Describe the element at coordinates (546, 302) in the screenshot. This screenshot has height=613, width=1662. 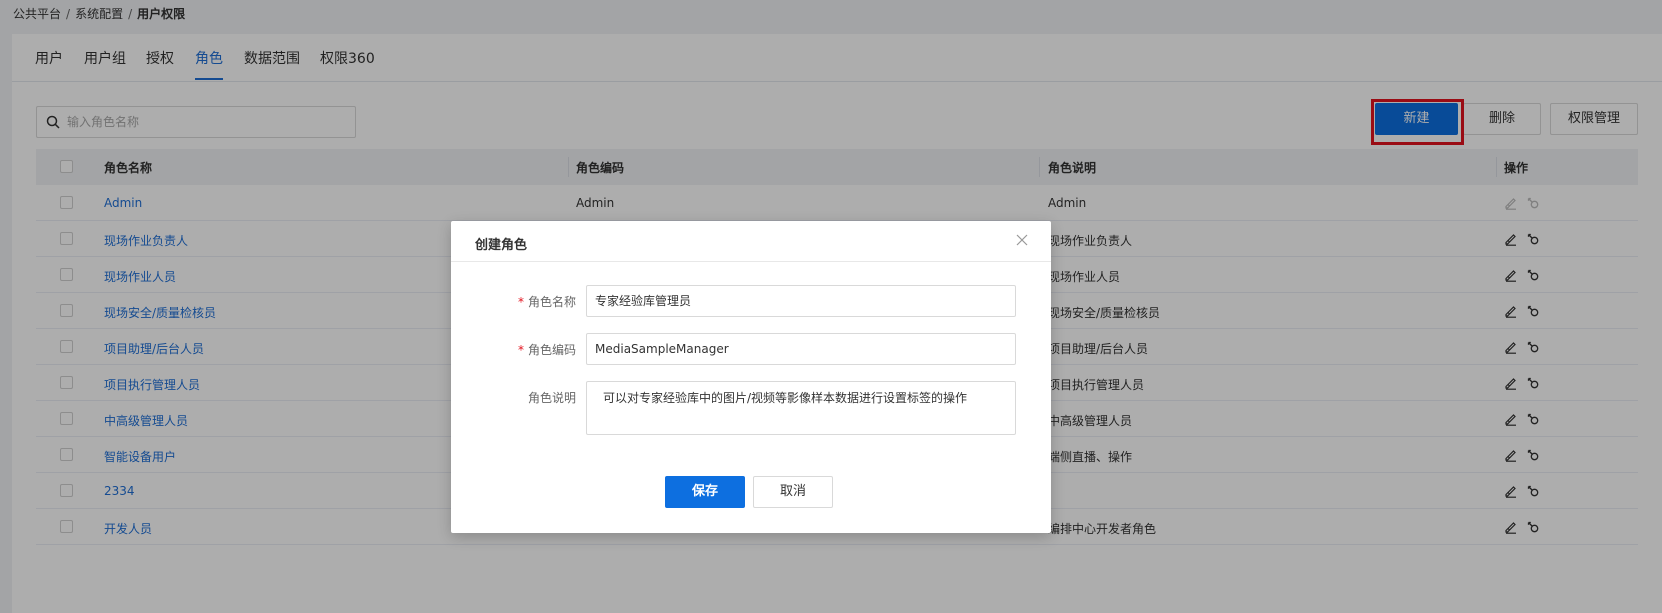
I see `role-name-label: * 角色名称` at that location.